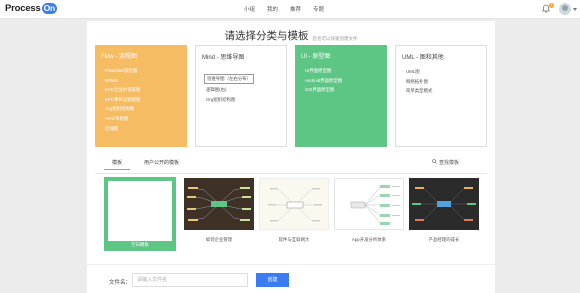  What do you see at coordinates (291, 173) in the screenshot?
I see `tab-divider` at bounding box center [291, 173].